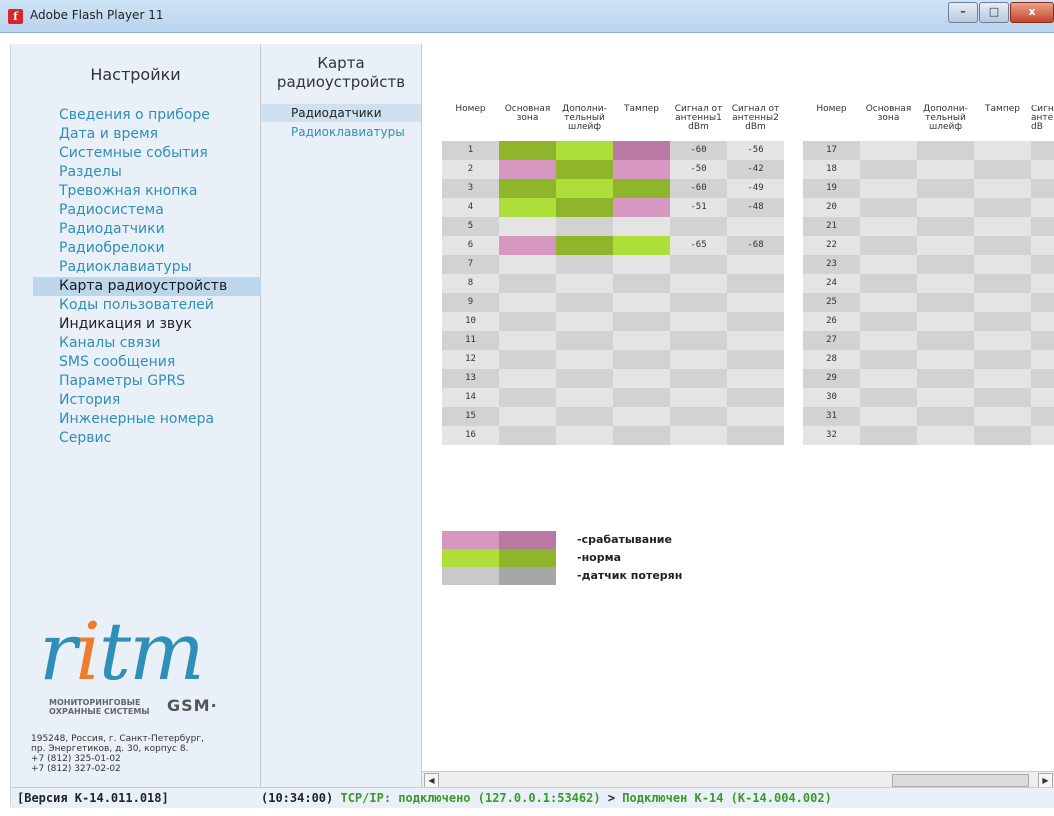 Image resolution: width=1054 pixels, height=816 pixels. What do you see at coordinates (831, 302) in the screenshot?
I see `row-number-cell: 25` at bounding box center [831, 302].